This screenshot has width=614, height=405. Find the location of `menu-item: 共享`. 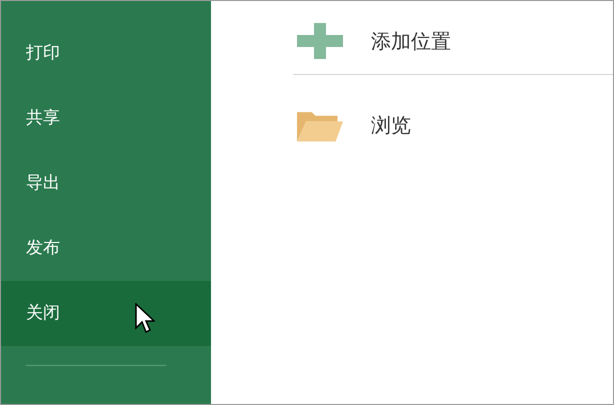

menu-item: 共享 is located at coordinates (106, 118).